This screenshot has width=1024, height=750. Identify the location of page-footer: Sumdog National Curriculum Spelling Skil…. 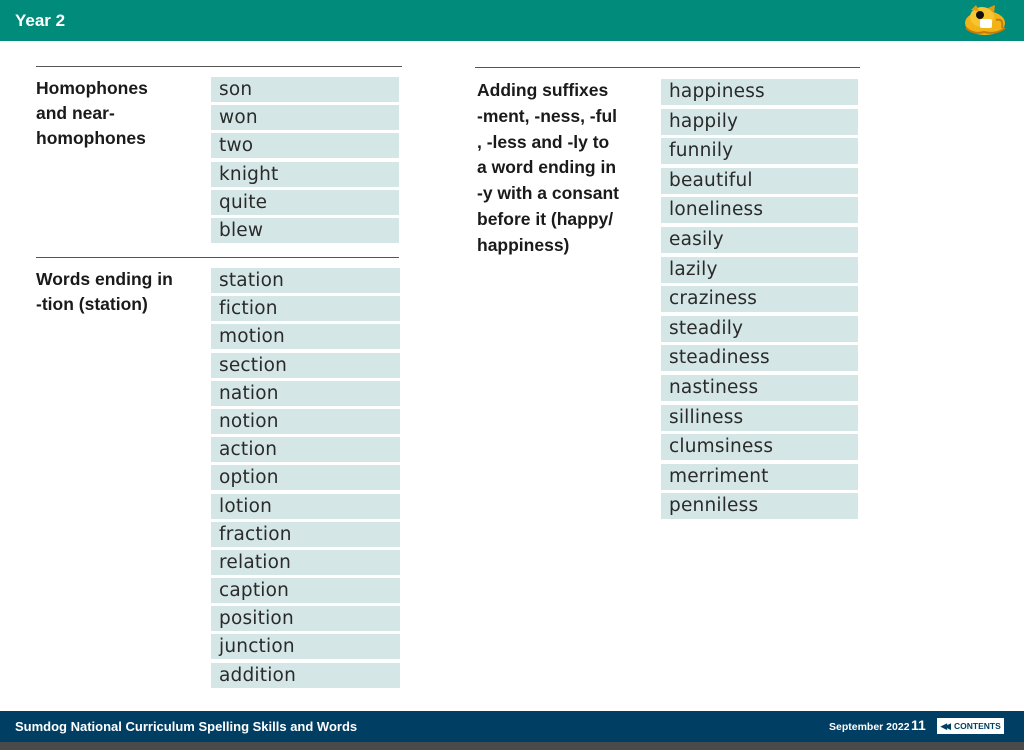
(512, 726).